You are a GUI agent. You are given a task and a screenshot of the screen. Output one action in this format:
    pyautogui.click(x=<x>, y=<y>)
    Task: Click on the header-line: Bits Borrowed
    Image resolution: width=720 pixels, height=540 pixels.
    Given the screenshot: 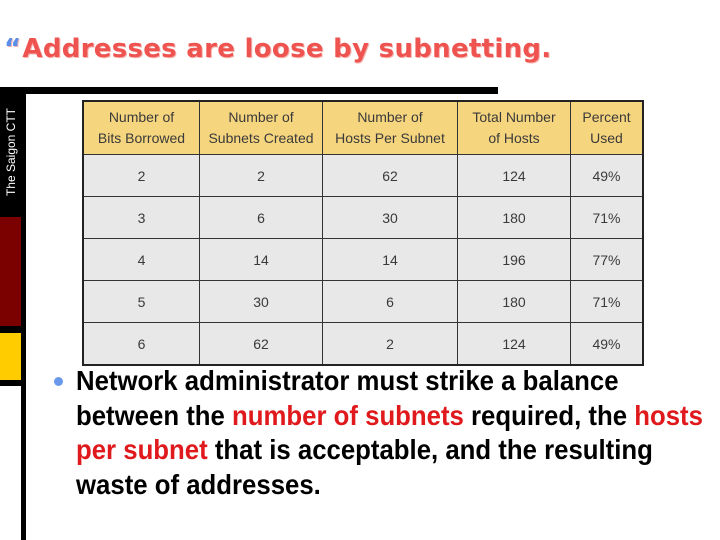 What is the action you would take?
    pyautogui.click(x=141, y=138)
    